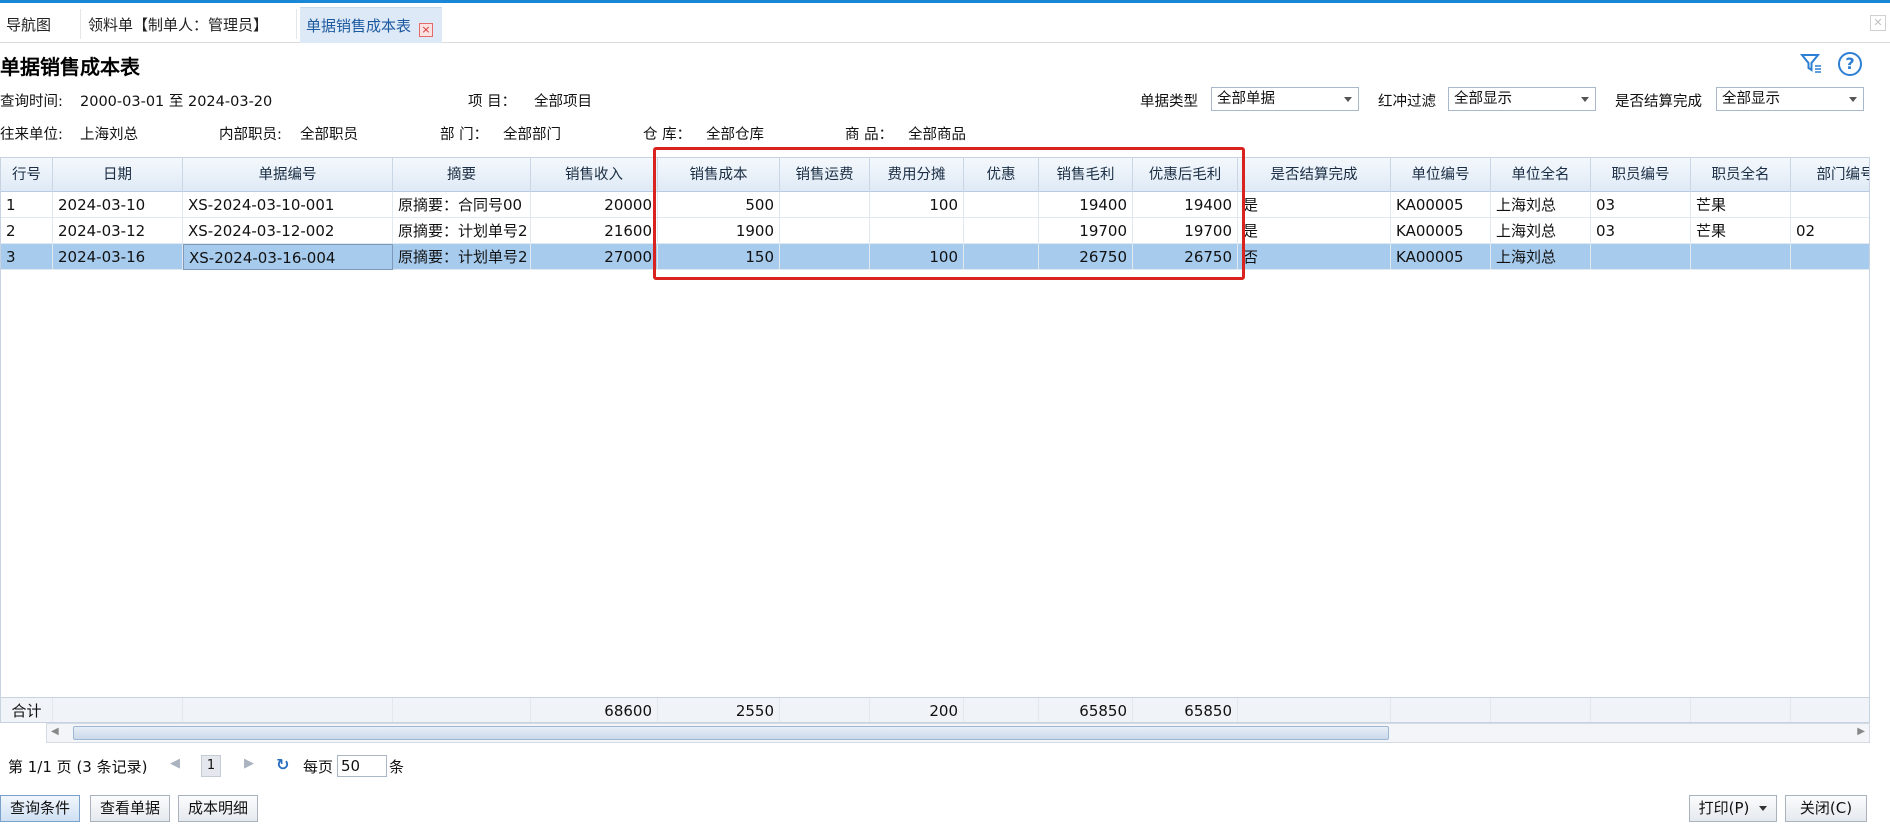  Describe the element at coordinates (719, 231) in the screenshot. I see `table-cell: 1900` at that location.